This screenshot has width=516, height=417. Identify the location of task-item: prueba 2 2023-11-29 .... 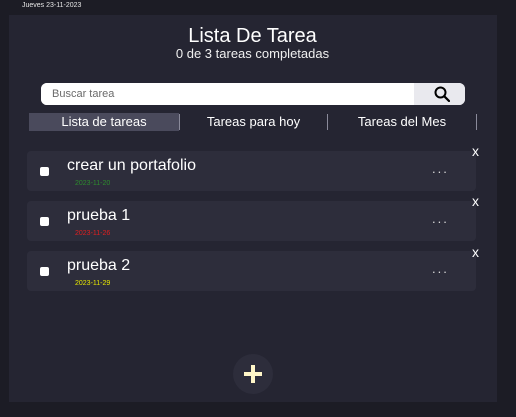
(251, 271).